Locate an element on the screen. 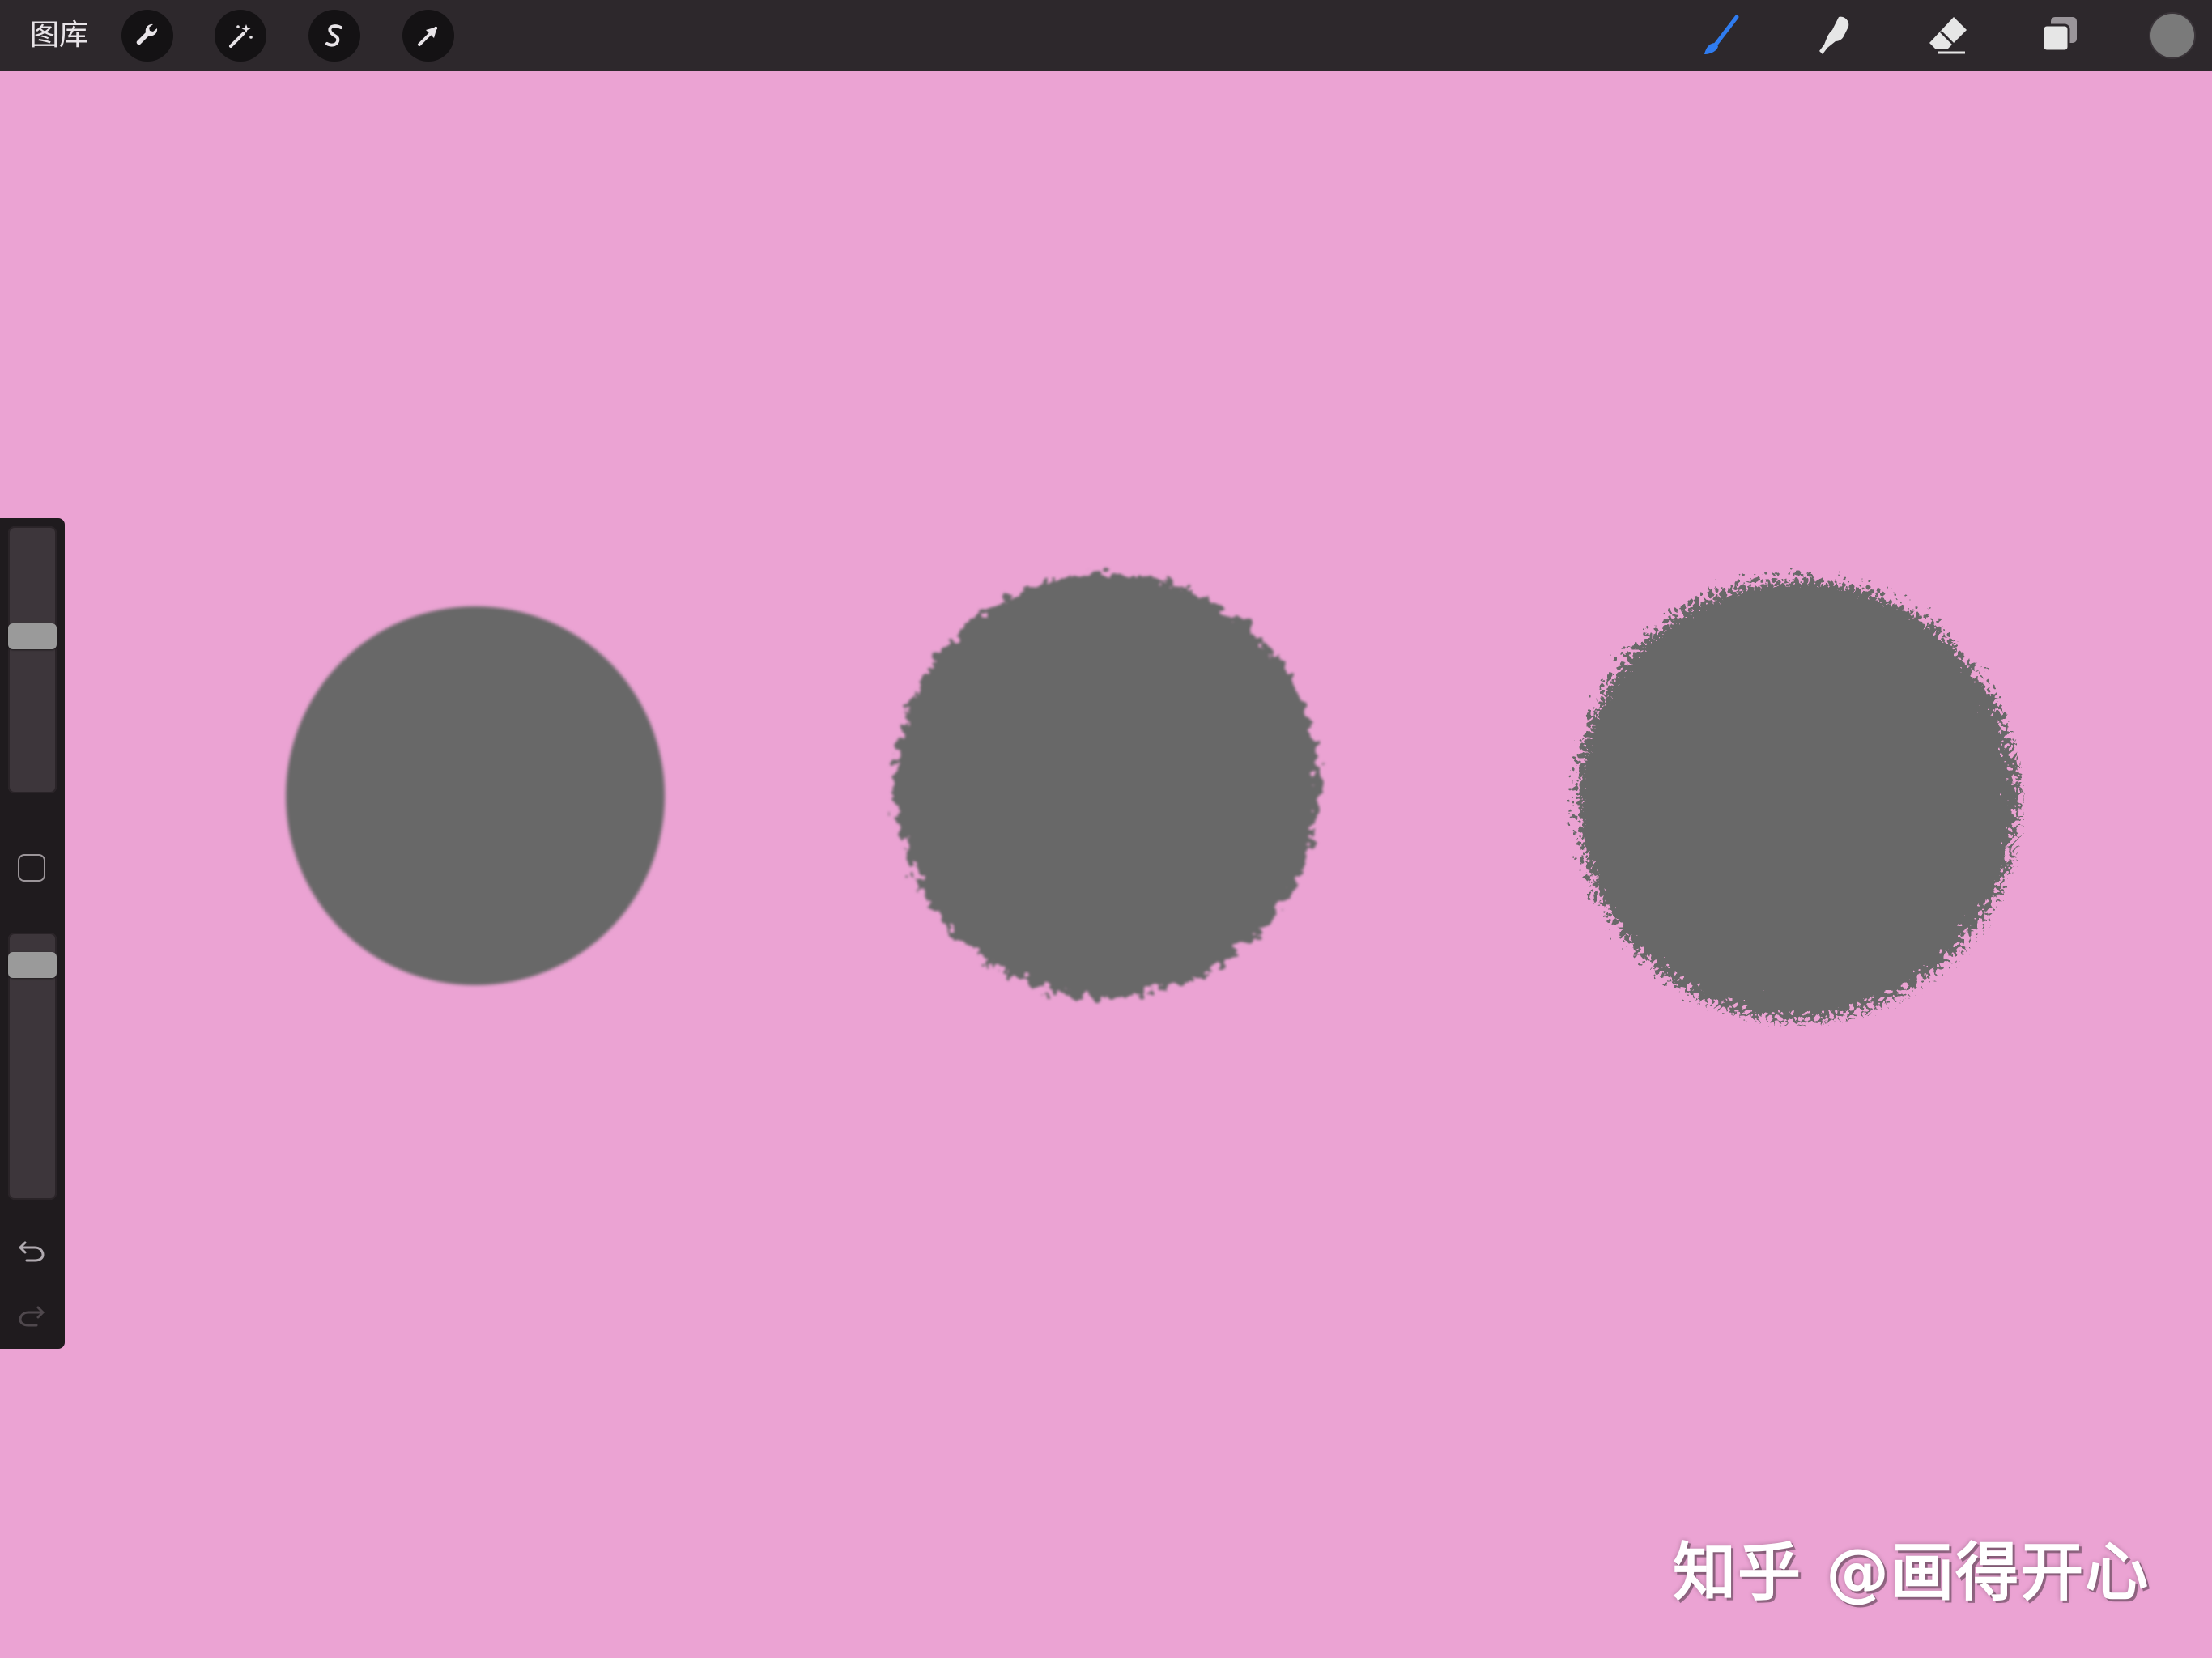  redo-icon is located at coordinates (32, 1316).